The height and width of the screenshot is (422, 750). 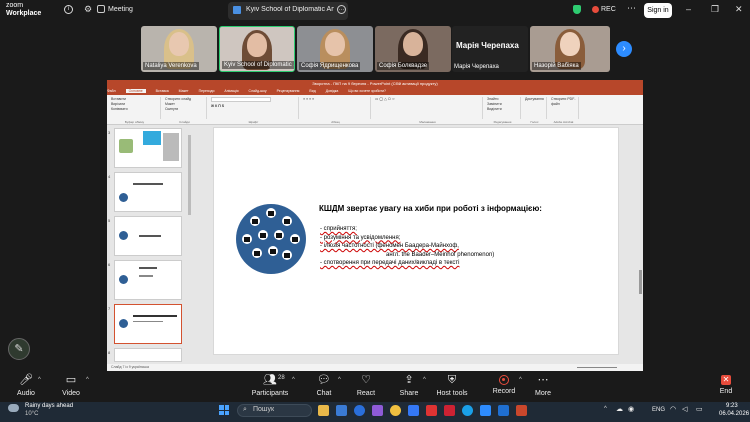 I want to click on file-explorer-icon, so click(x=323, y=410).